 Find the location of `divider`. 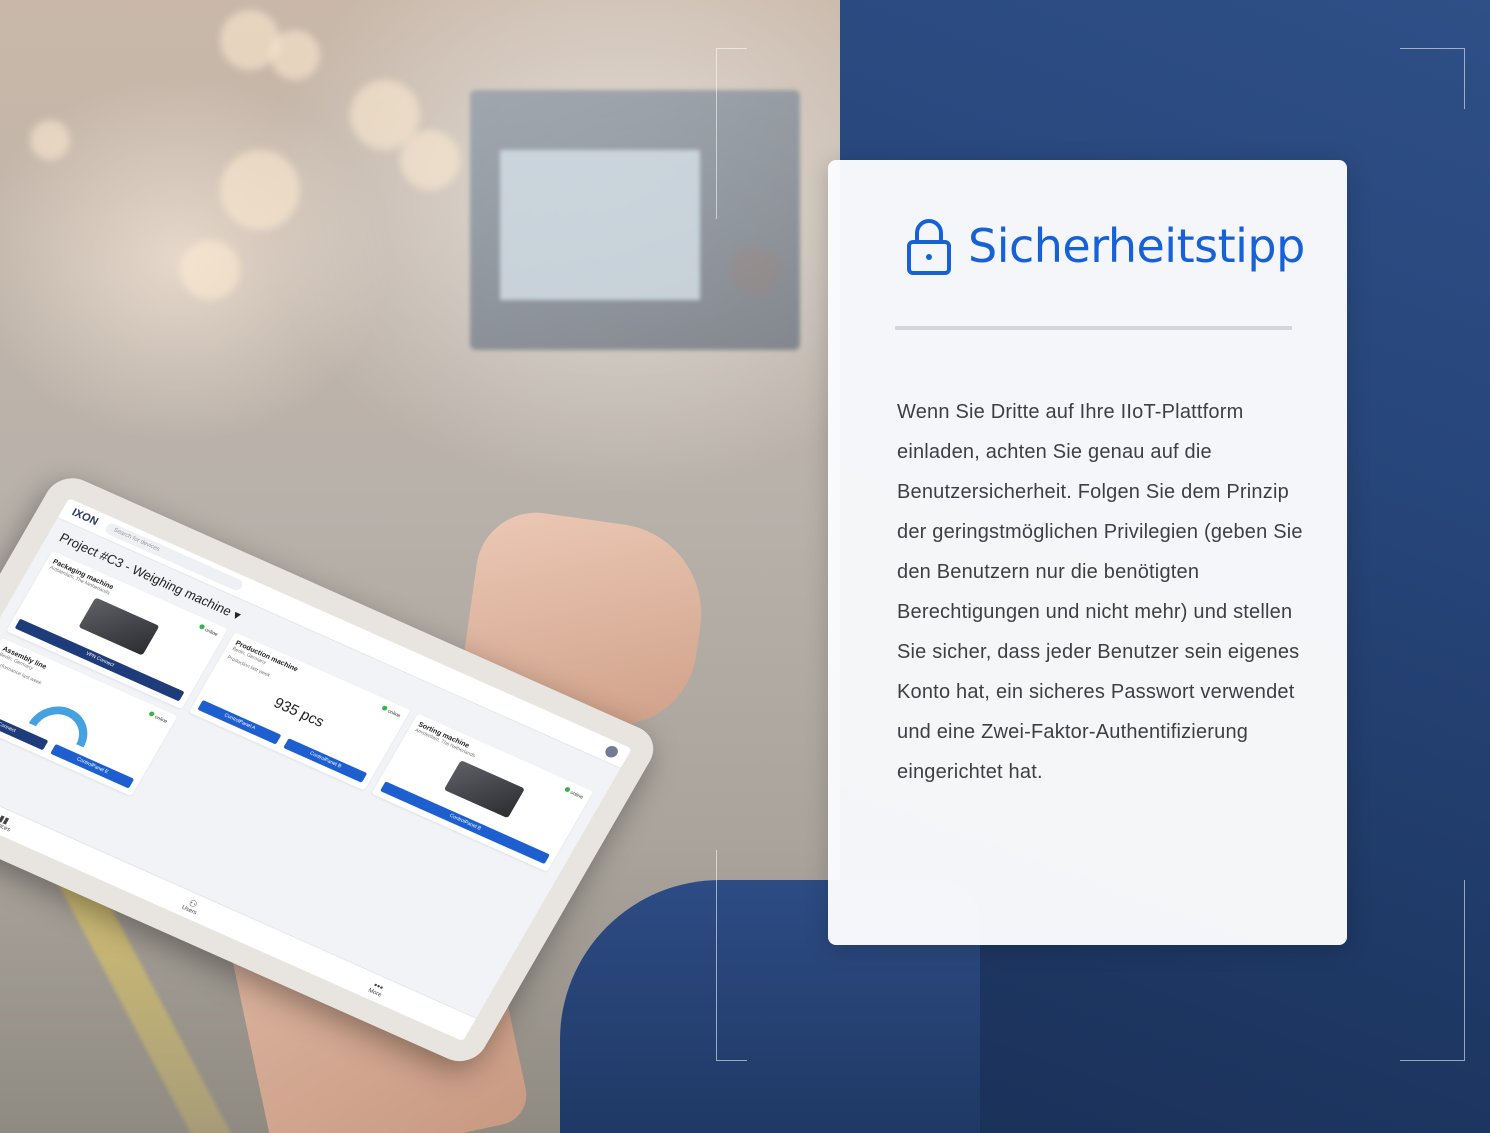

divider is located at coordinates (1093, 328).